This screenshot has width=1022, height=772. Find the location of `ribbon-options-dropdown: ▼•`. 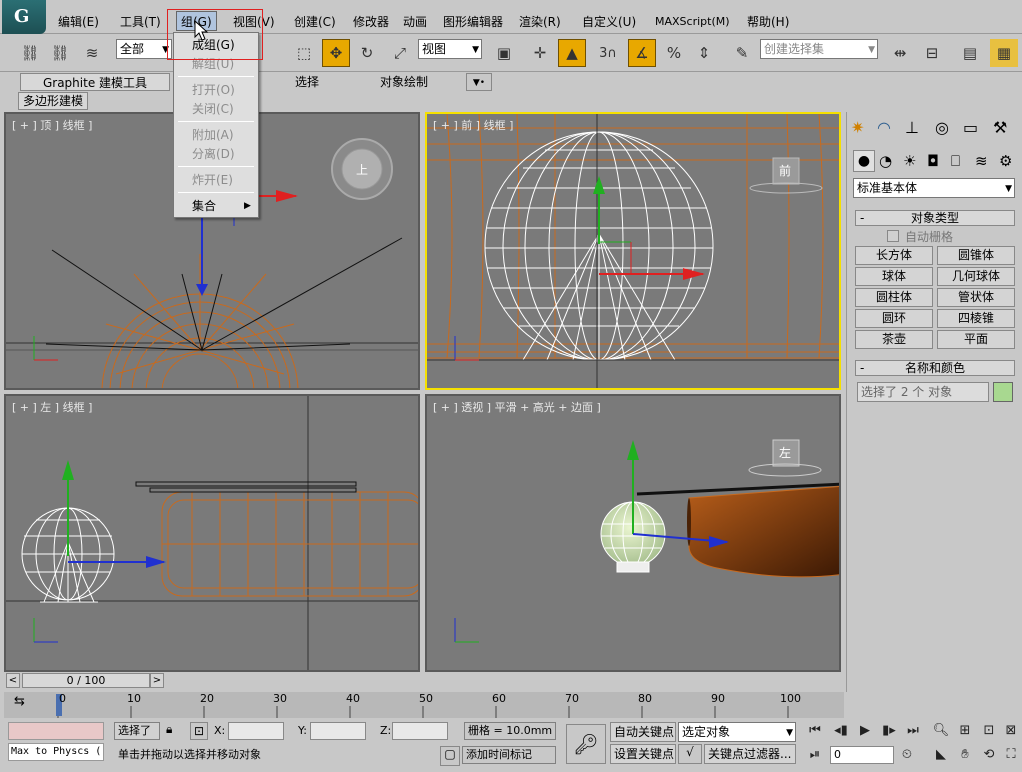

ribbon-options-dropdown: ▼• is located at coordinates (479, 82).